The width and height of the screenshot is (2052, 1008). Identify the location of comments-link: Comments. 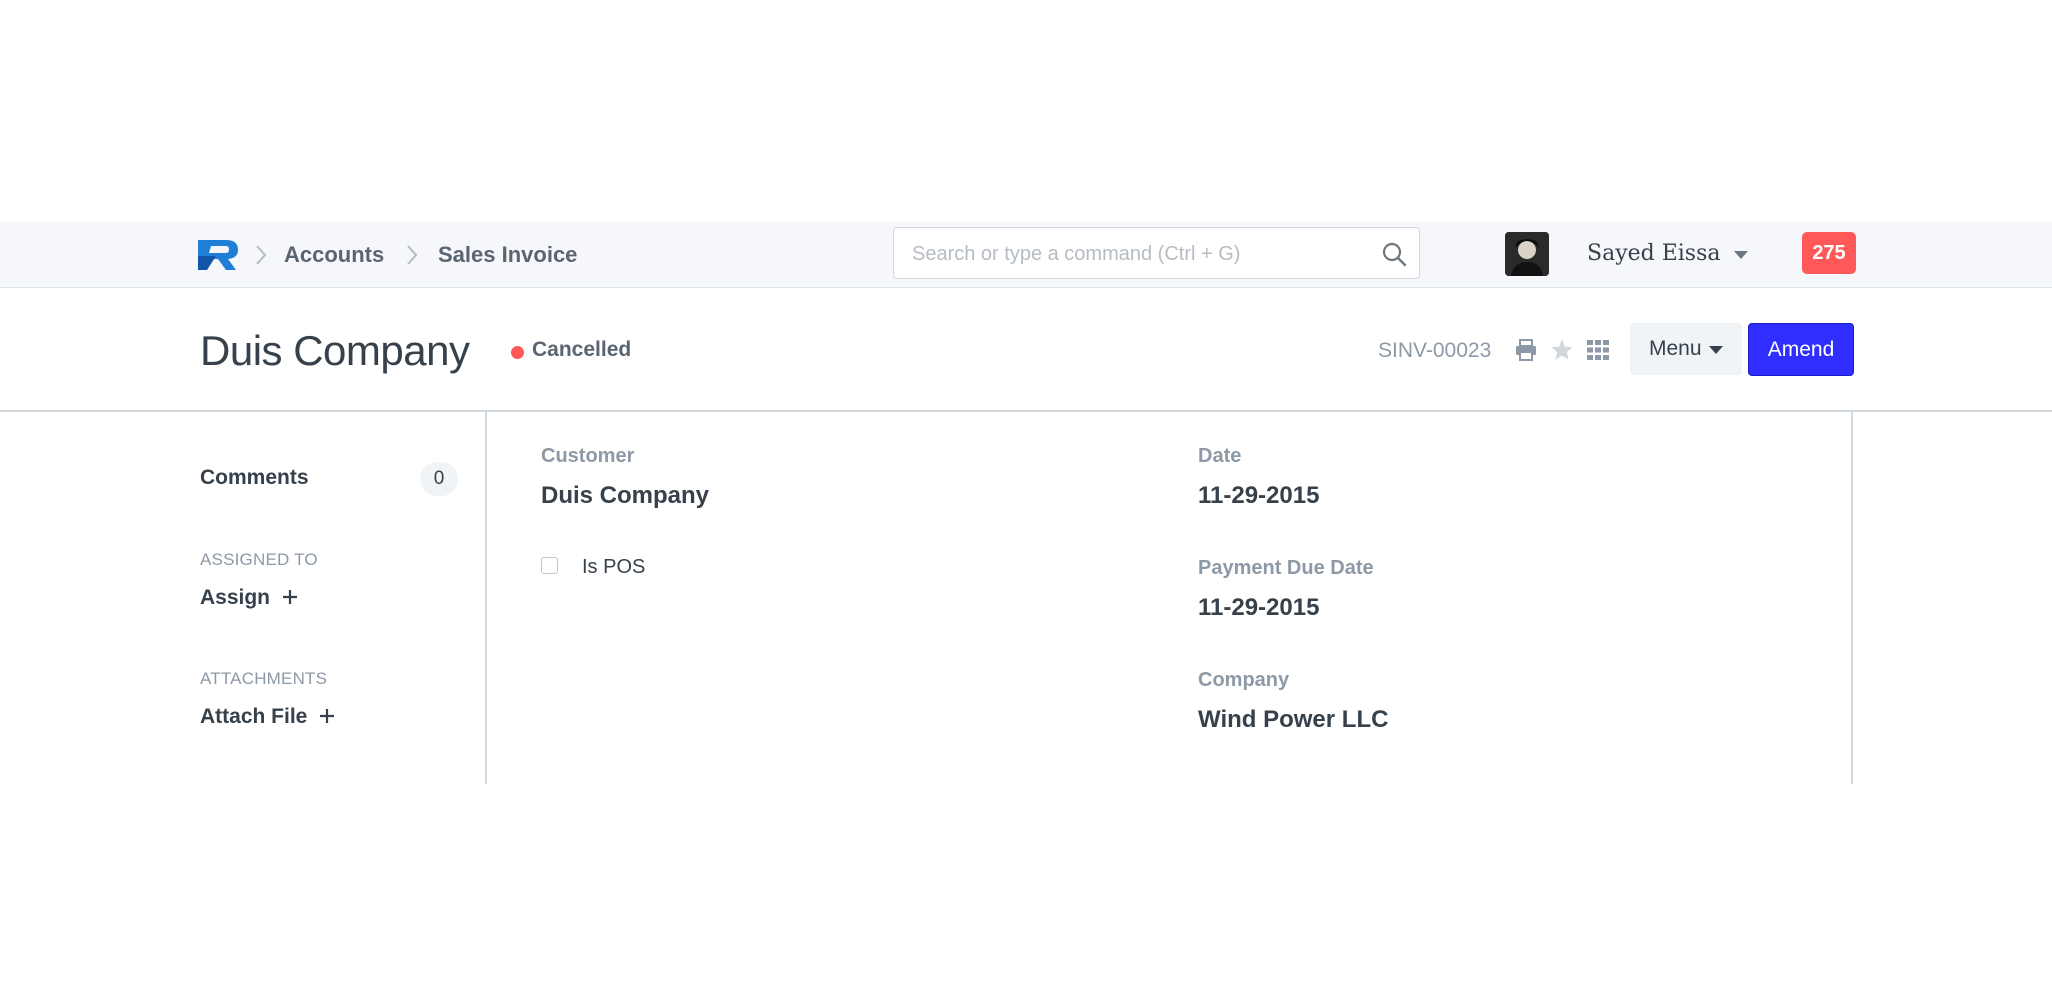
(254, 478).